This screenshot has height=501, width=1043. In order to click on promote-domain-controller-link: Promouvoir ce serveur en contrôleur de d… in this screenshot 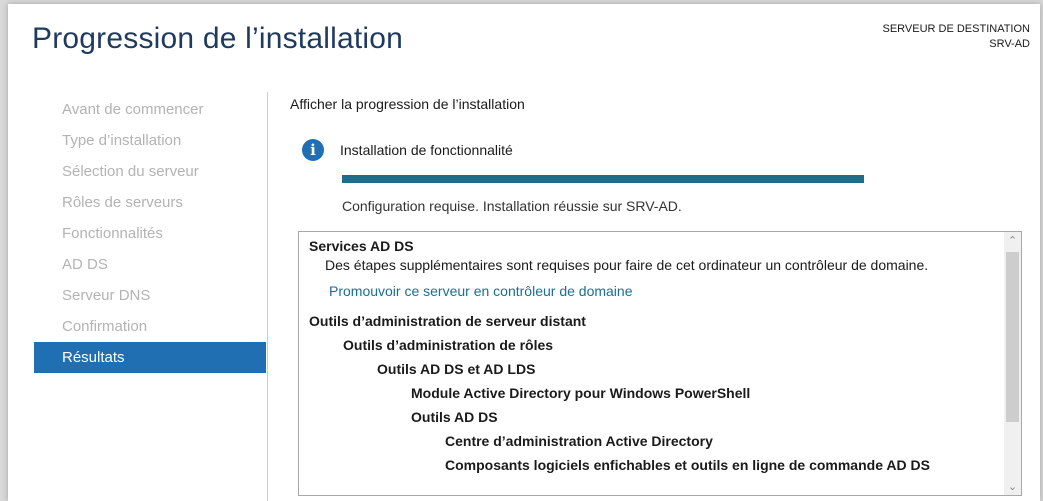, I will do `click(659, 291)`.